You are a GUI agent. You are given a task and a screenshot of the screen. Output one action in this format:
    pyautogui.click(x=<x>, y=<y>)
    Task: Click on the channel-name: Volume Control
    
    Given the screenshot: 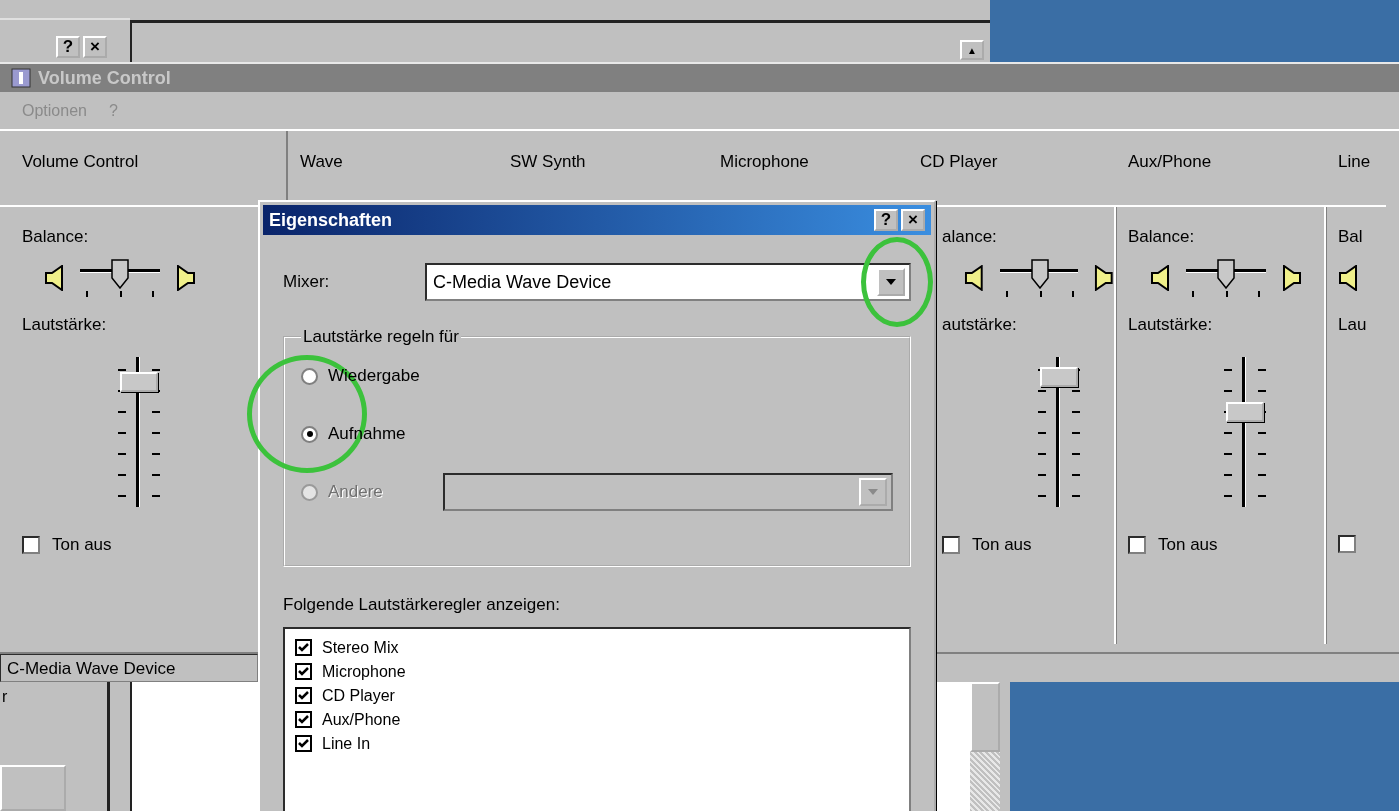 What is the action you would take?
    pyautogui.click(x=80, y=162)
    